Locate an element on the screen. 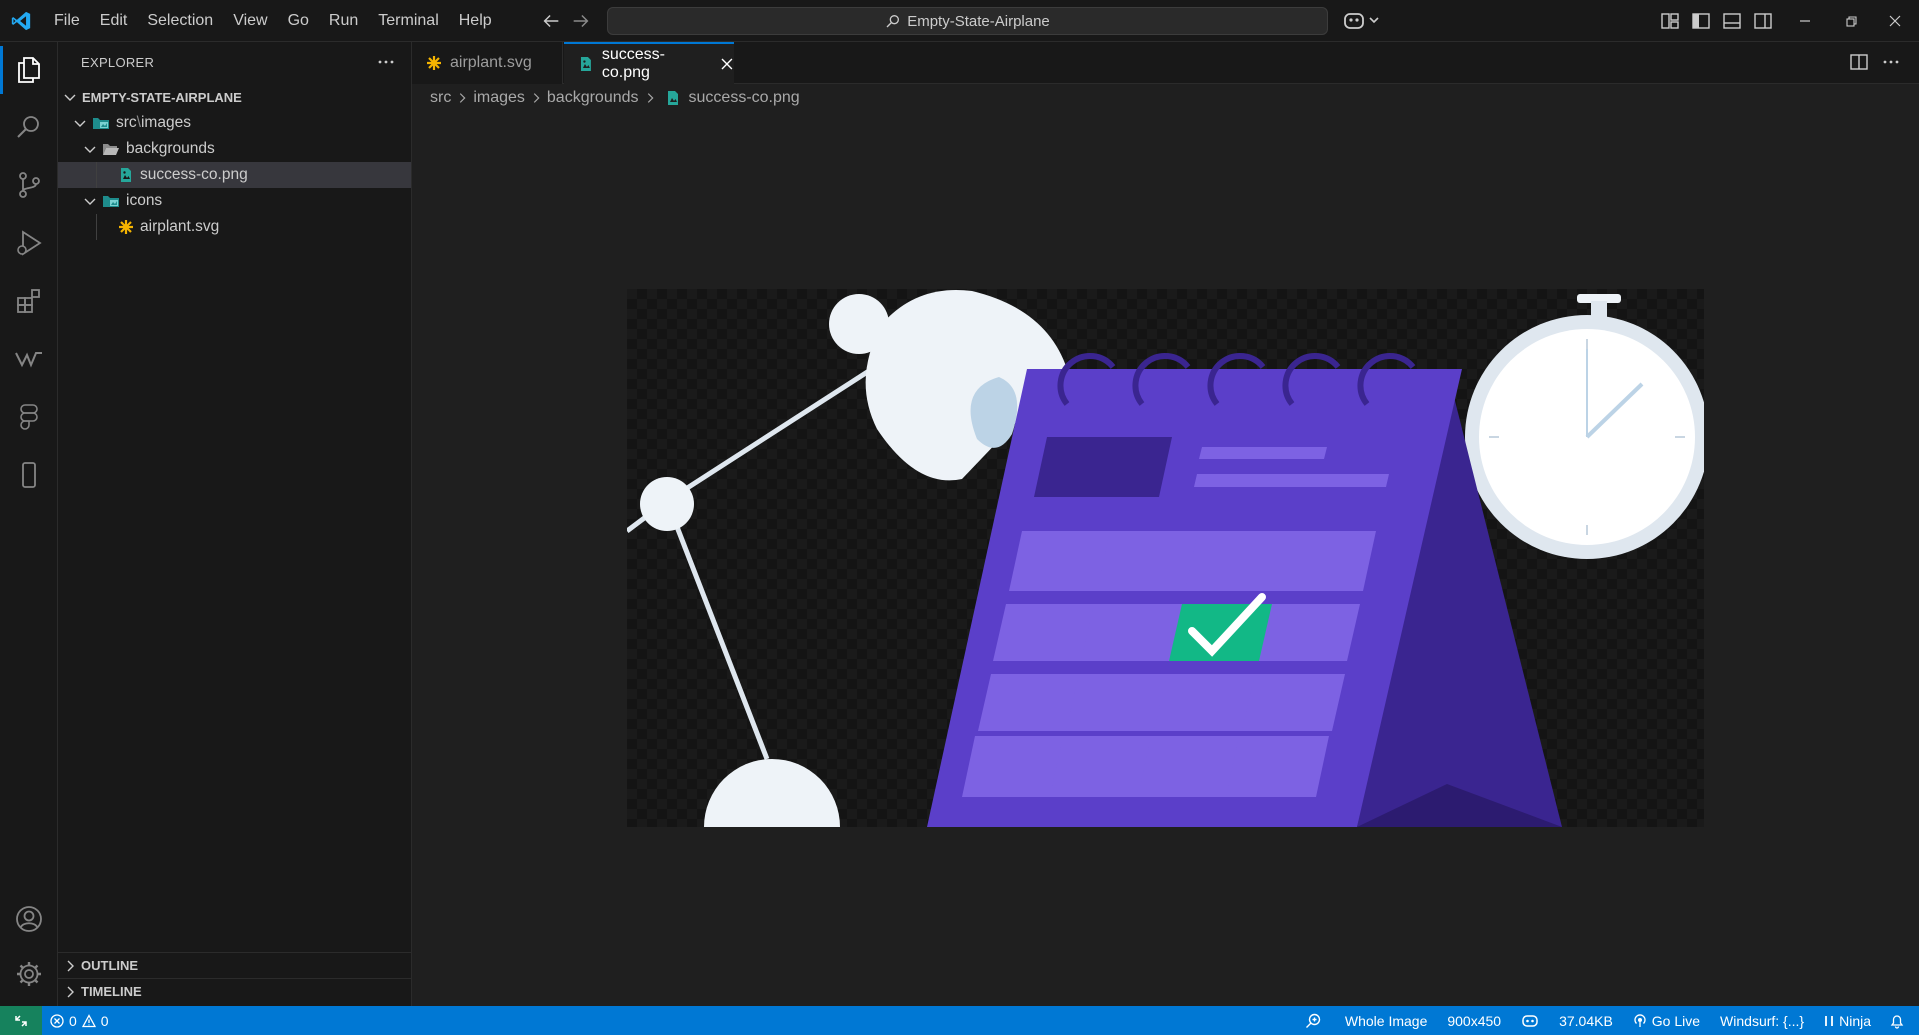 The image size is (1919, 1035). mobile-device-icon is located at coordinates (29, 475).